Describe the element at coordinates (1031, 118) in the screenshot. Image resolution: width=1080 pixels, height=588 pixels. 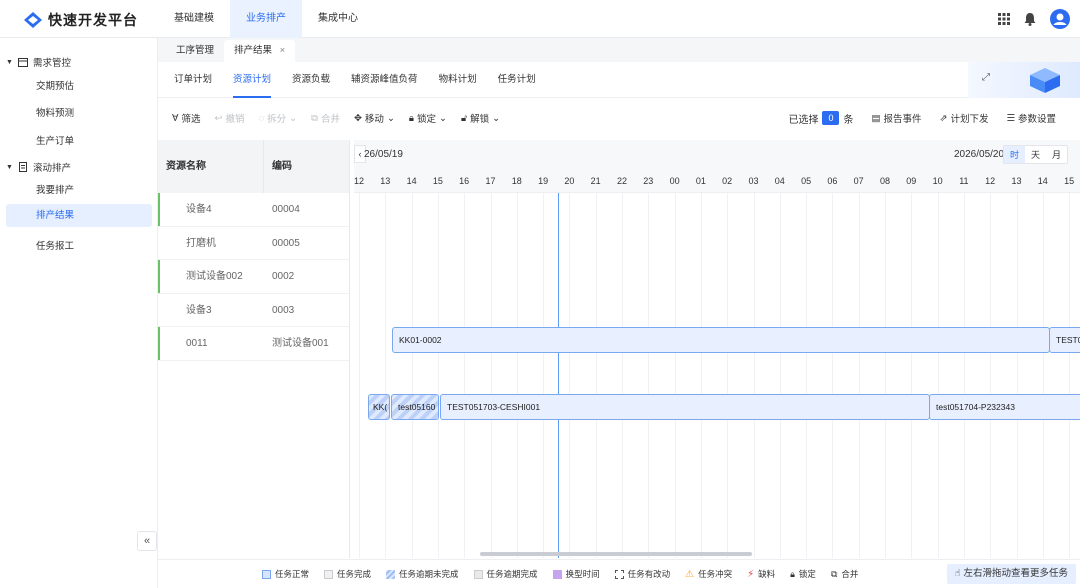
I see `parameter-settings-button: ☰ 参数设置` at that location.